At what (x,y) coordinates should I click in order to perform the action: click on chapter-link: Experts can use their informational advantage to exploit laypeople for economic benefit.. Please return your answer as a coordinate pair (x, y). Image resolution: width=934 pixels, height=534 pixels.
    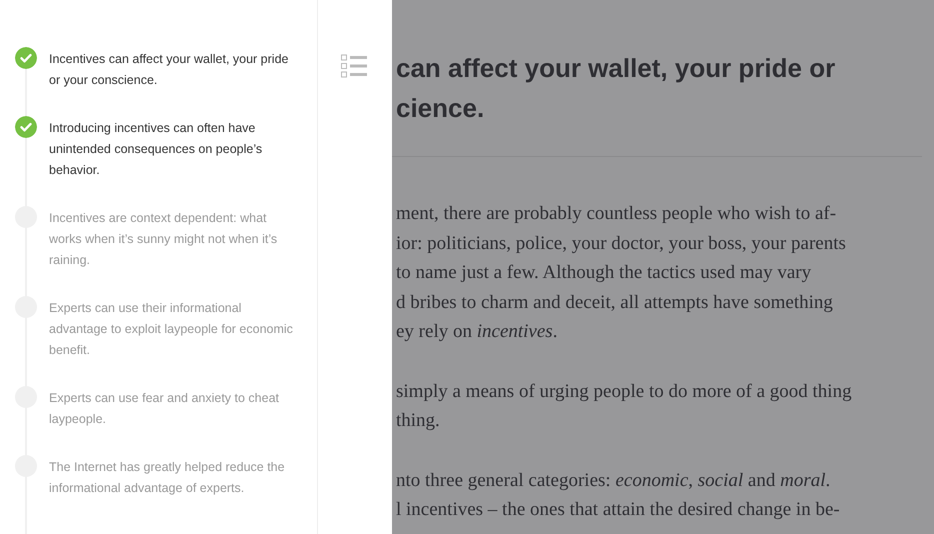
    Looking at the image, I should click on (174, 329).